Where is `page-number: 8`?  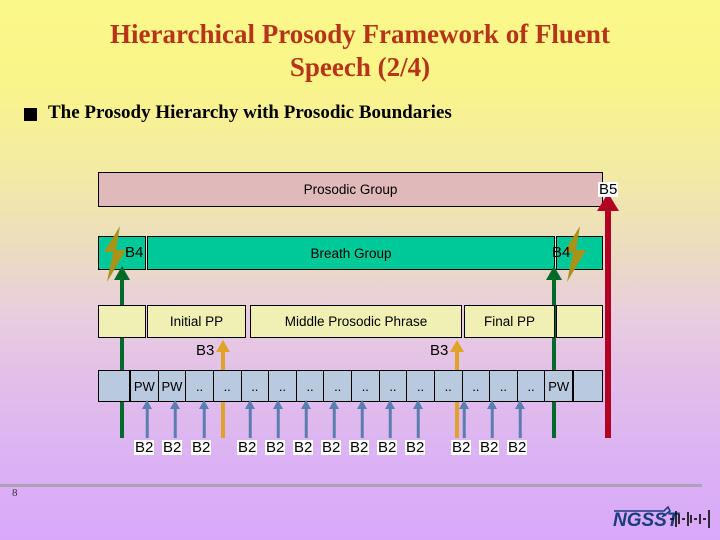
page-number: 8 is located at coordinates (15, 493).